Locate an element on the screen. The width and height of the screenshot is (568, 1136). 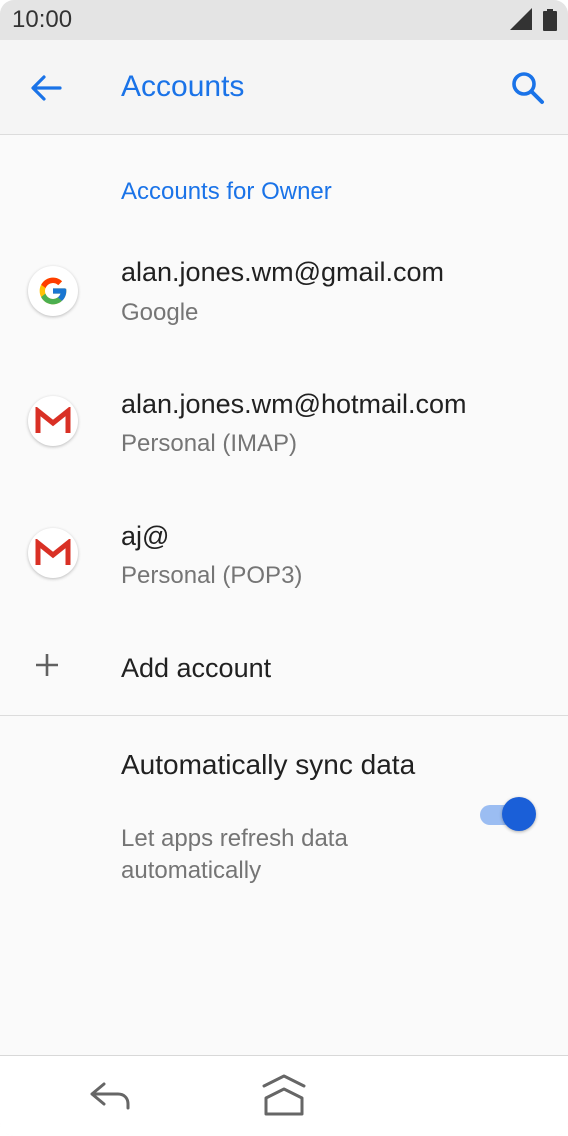
auto-sync-subtitle: Let apps refresh data automatically is located at coordinates (234, 854).